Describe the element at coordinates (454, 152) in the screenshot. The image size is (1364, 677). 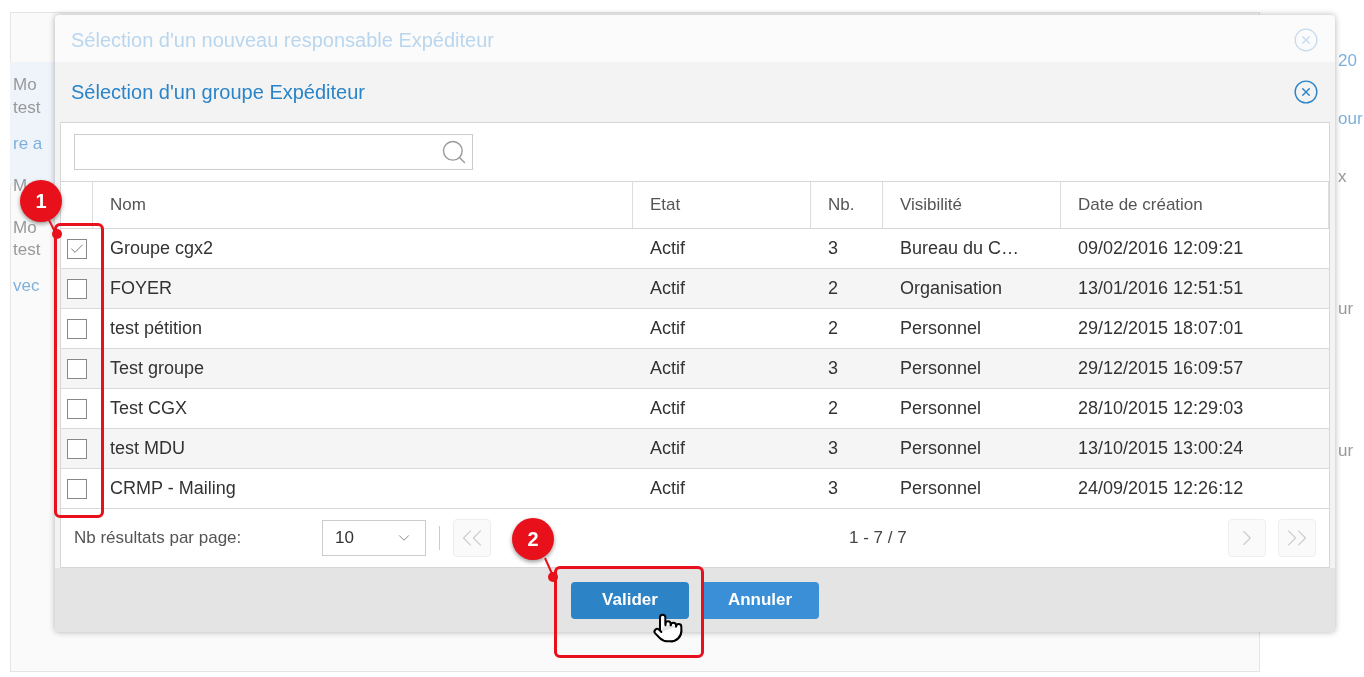
I see `search-icon` at that location.